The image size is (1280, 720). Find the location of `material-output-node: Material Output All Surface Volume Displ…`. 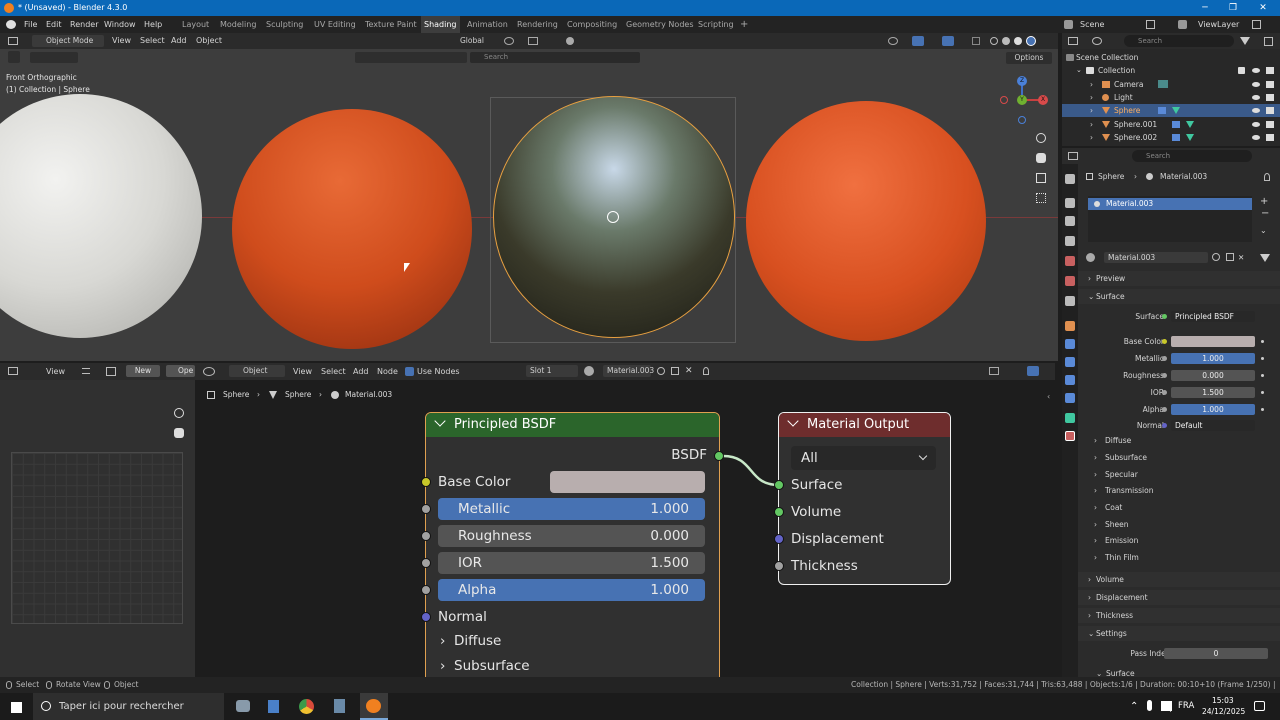

material-output-node: Material Output All Surface Volume Displ… is located at coordinates (864, 498).